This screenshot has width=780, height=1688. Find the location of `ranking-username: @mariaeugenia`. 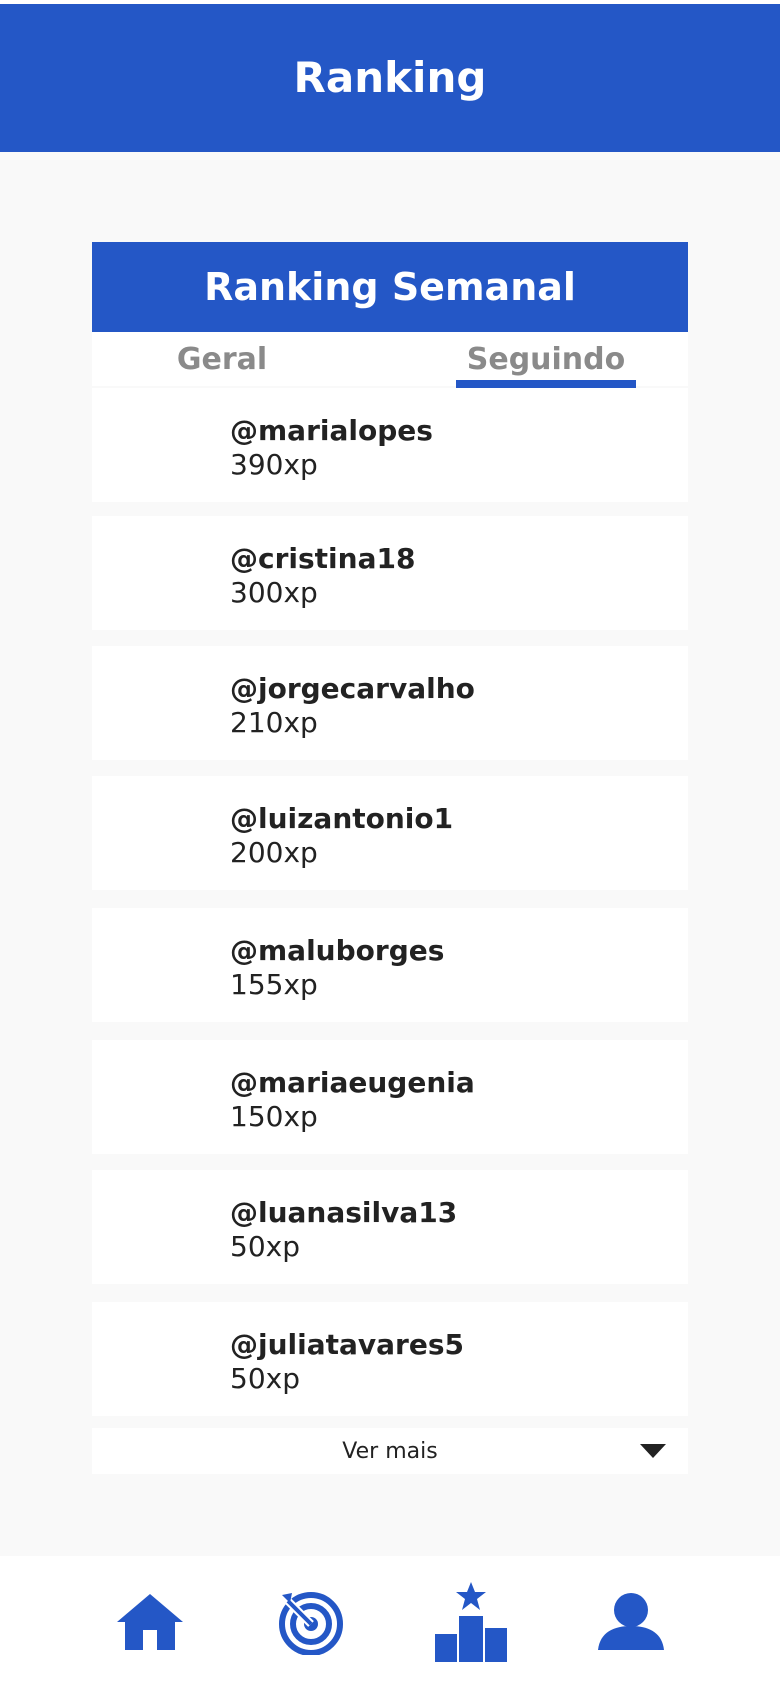

ranking-username: @mariaeugenia is located at coordinates (352, 1082).